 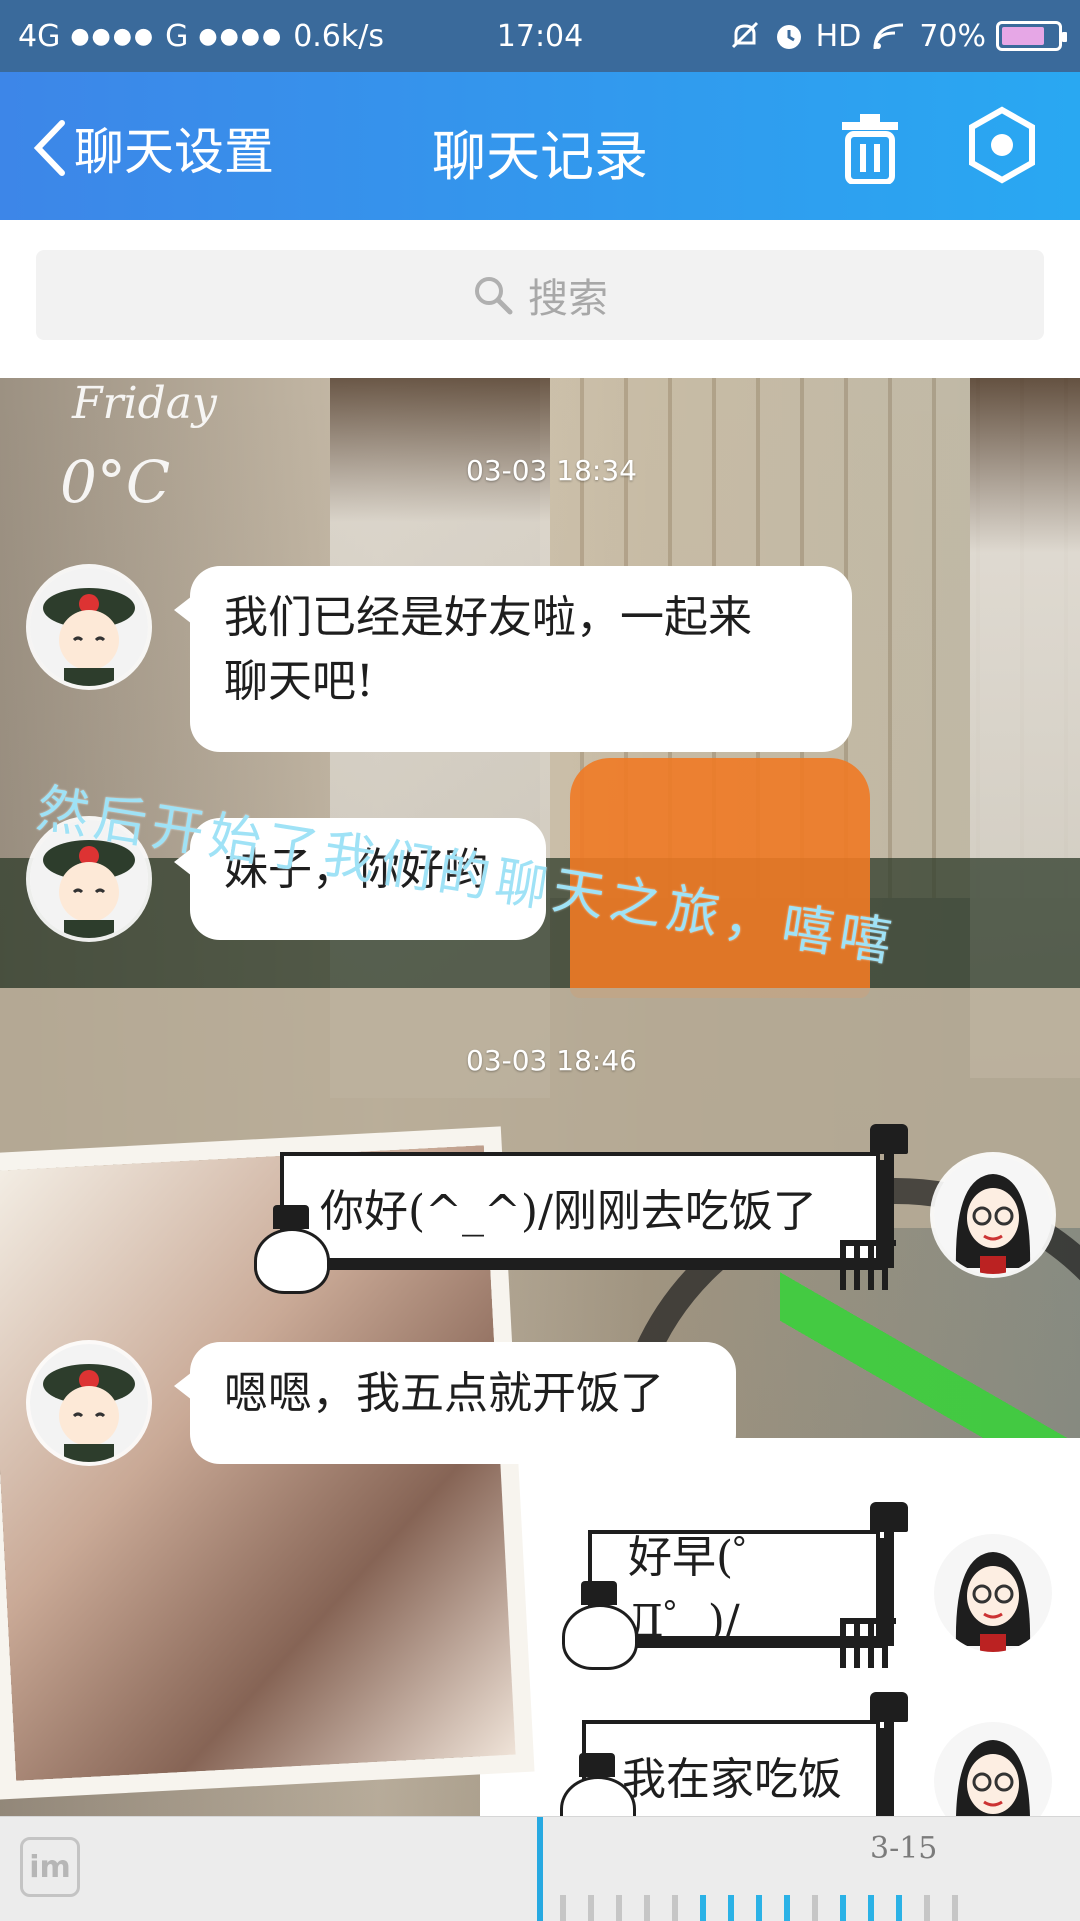 What do you see at coordinates (703, 1589) in the screenshot?
I see `message-text: 好早(゜Д゜)/` at bounding box center [703, 1589].